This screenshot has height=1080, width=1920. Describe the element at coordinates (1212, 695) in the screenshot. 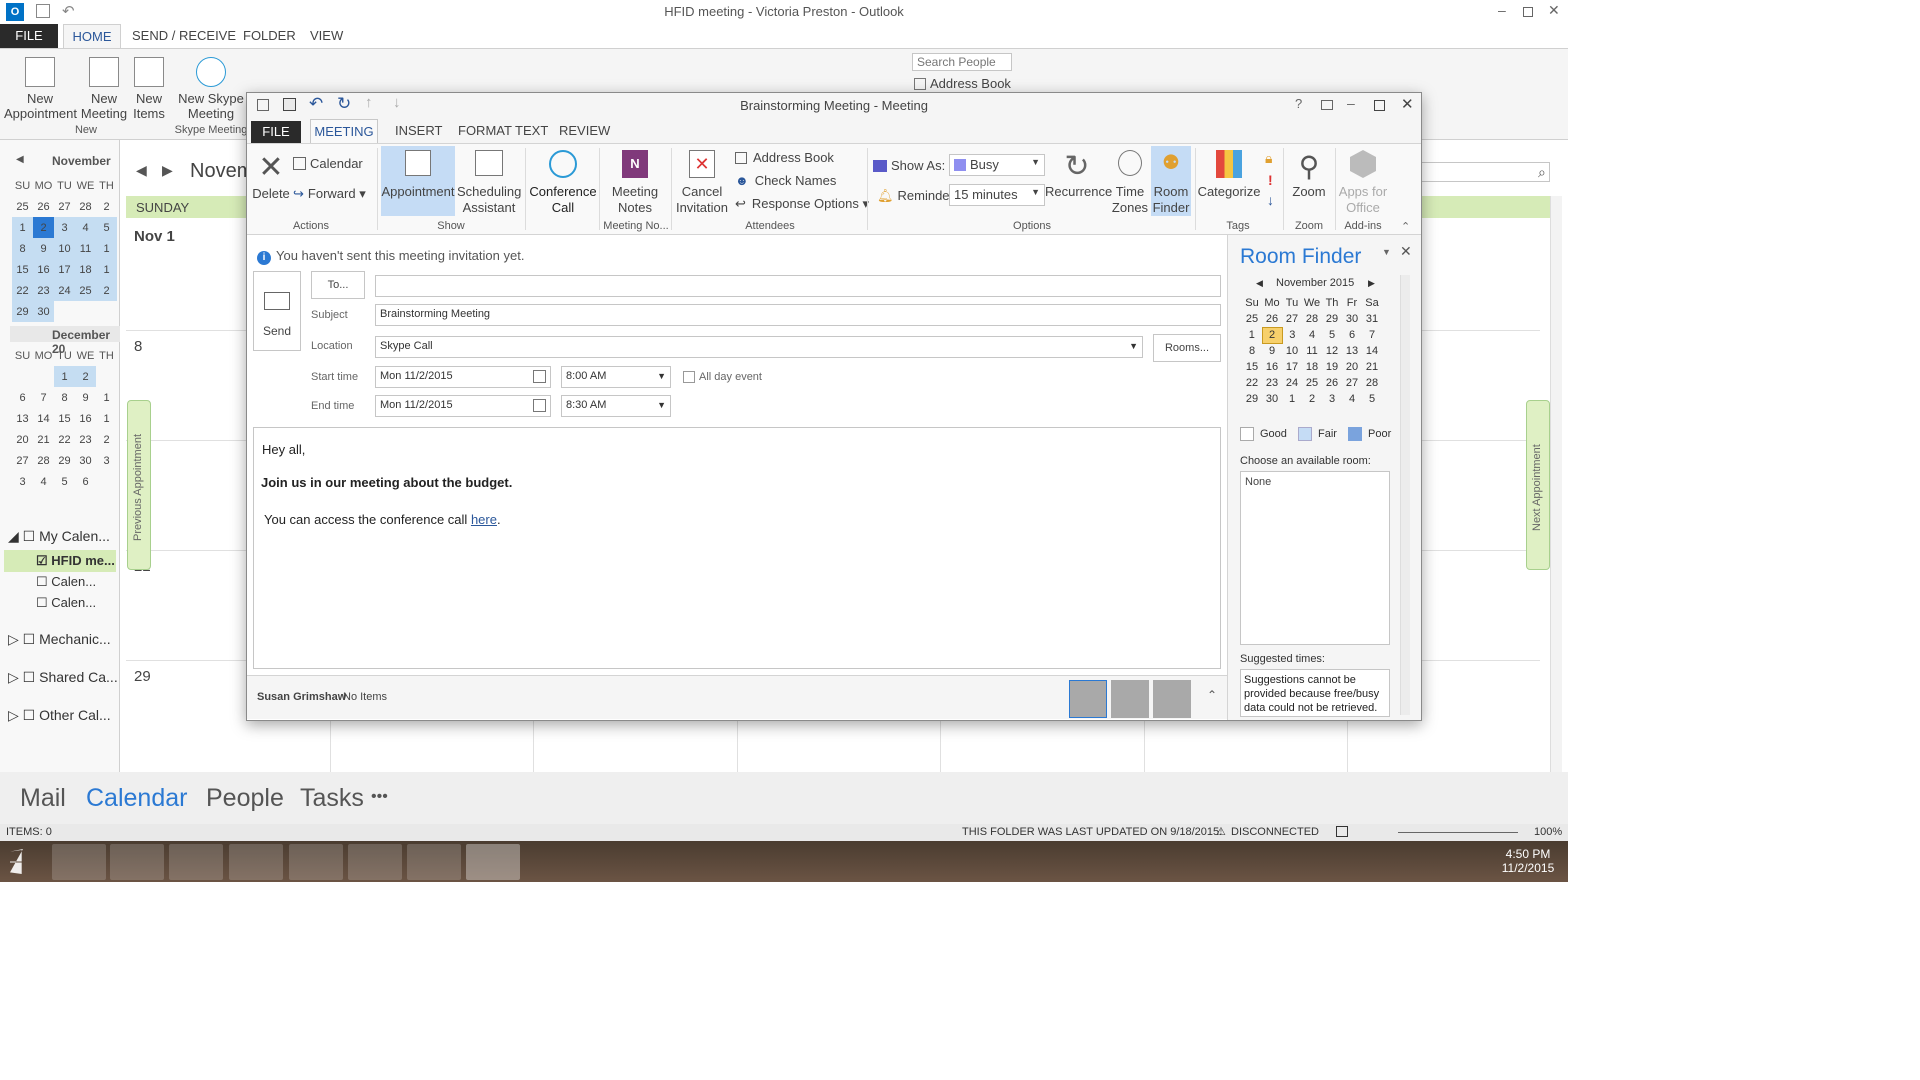

I see `expand-people-pane-icon: ⌃` at that location.